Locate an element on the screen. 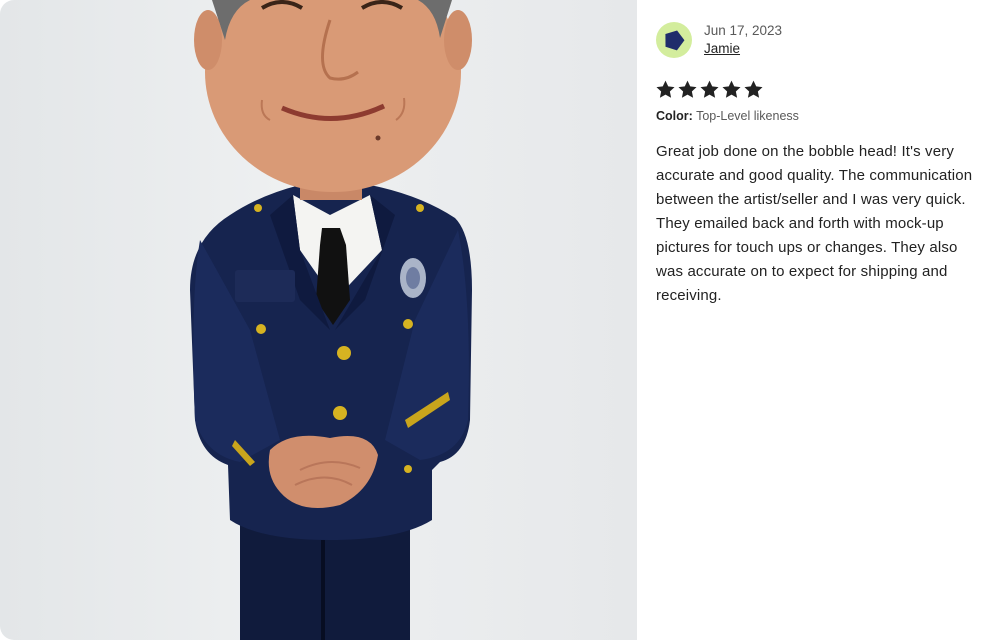  pentagon-avatar-icon is located at coordinates (675, 40).